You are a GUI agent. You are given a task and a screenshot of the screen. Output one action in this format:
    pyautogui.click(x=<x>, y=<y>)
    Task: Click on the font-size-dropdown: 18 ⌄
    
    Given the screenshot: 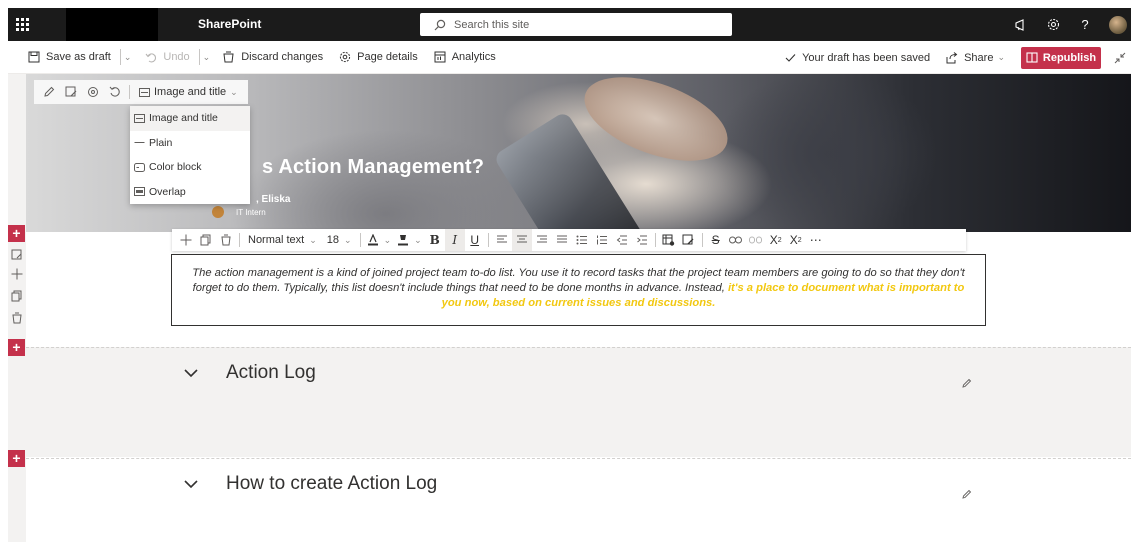 What is the action you would take?
    pyautogui.click(x=339, y=240)
    